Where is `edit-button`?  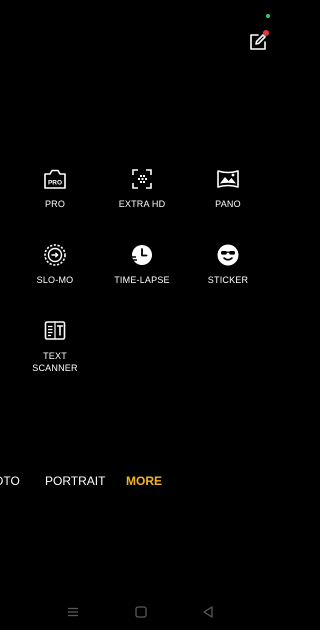 edit-button is located at coordinates (258, 42).